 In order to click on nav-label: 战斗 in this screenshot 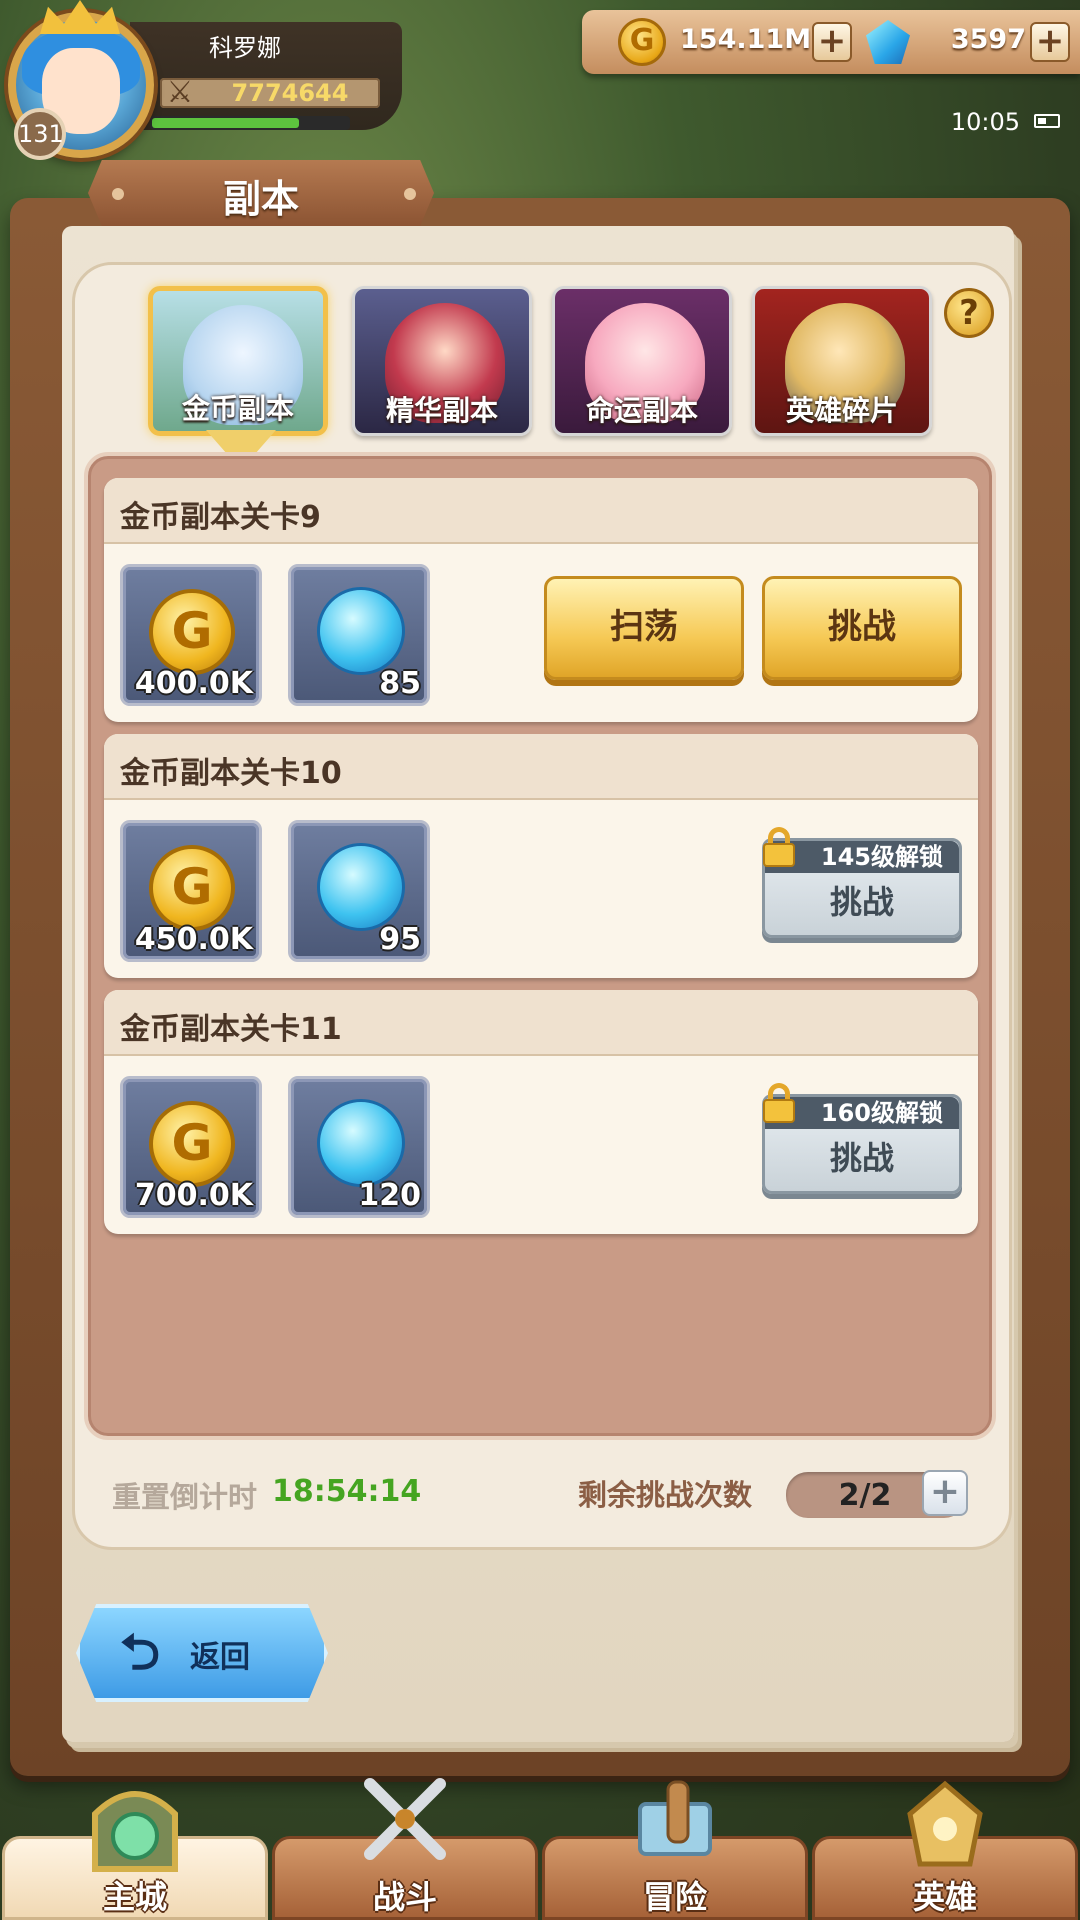, I will do `click(404, 1897)`.